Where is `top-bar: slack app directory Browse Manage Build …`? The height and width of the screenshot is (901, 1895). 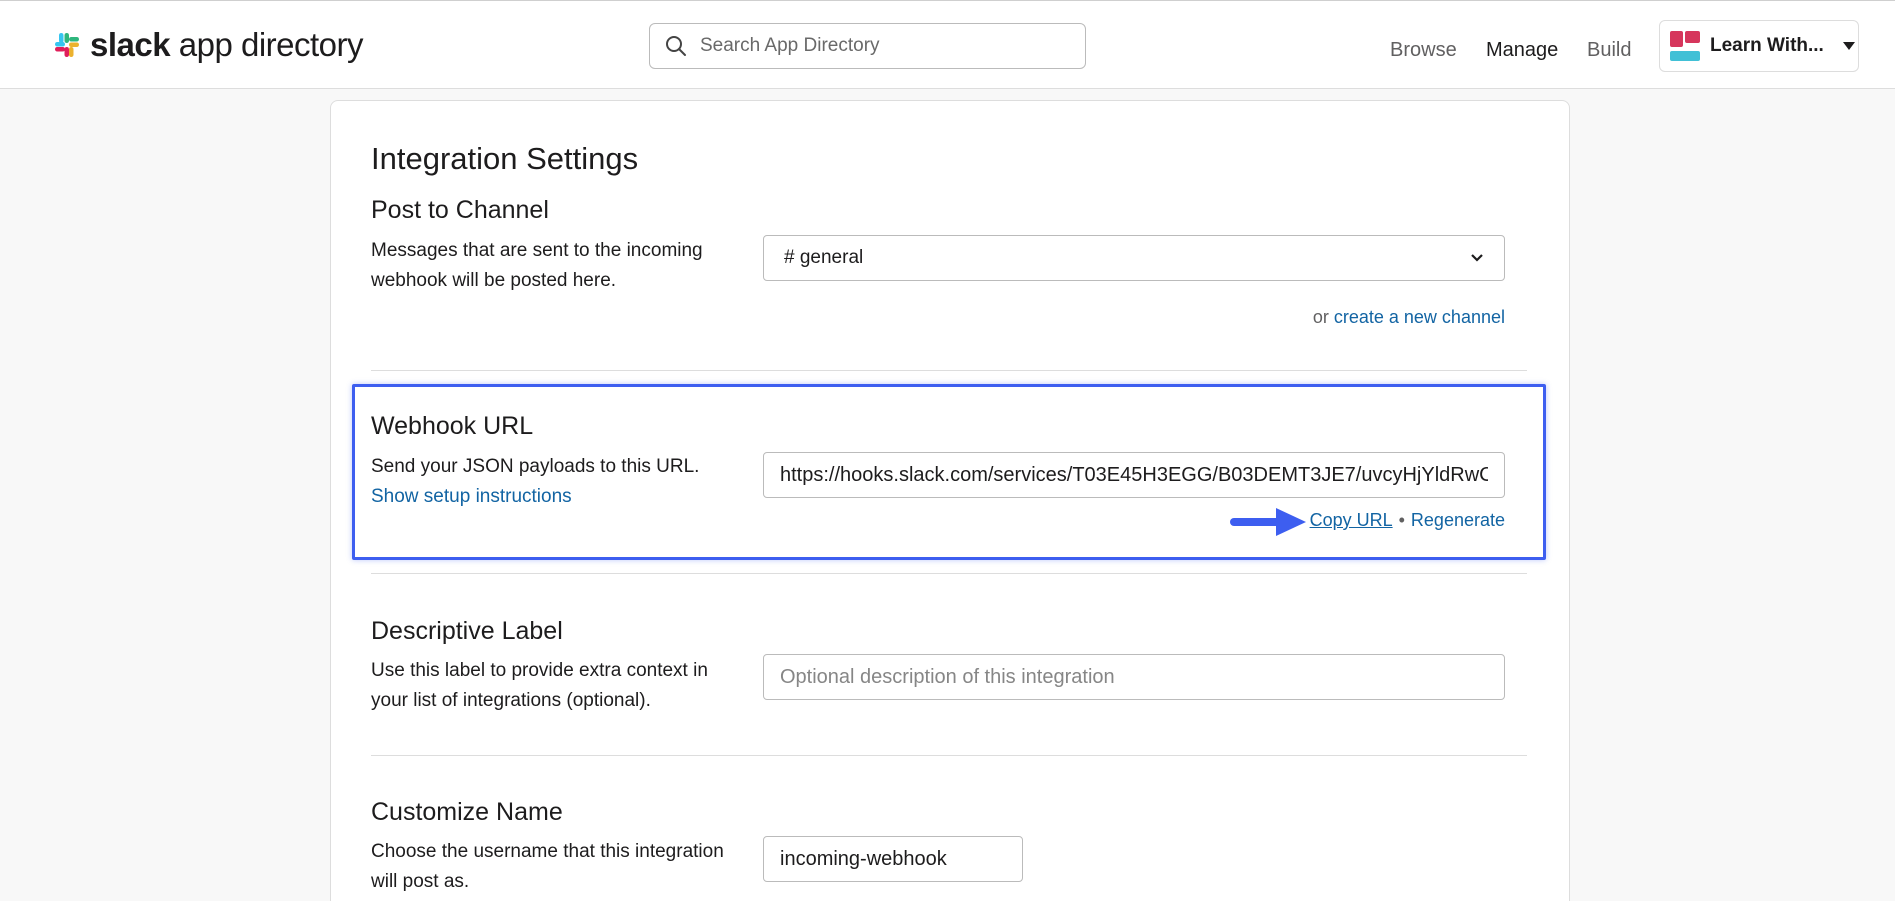 top-bar: slack app directory Browse Manage Build … is located at coordinates (947, 44).